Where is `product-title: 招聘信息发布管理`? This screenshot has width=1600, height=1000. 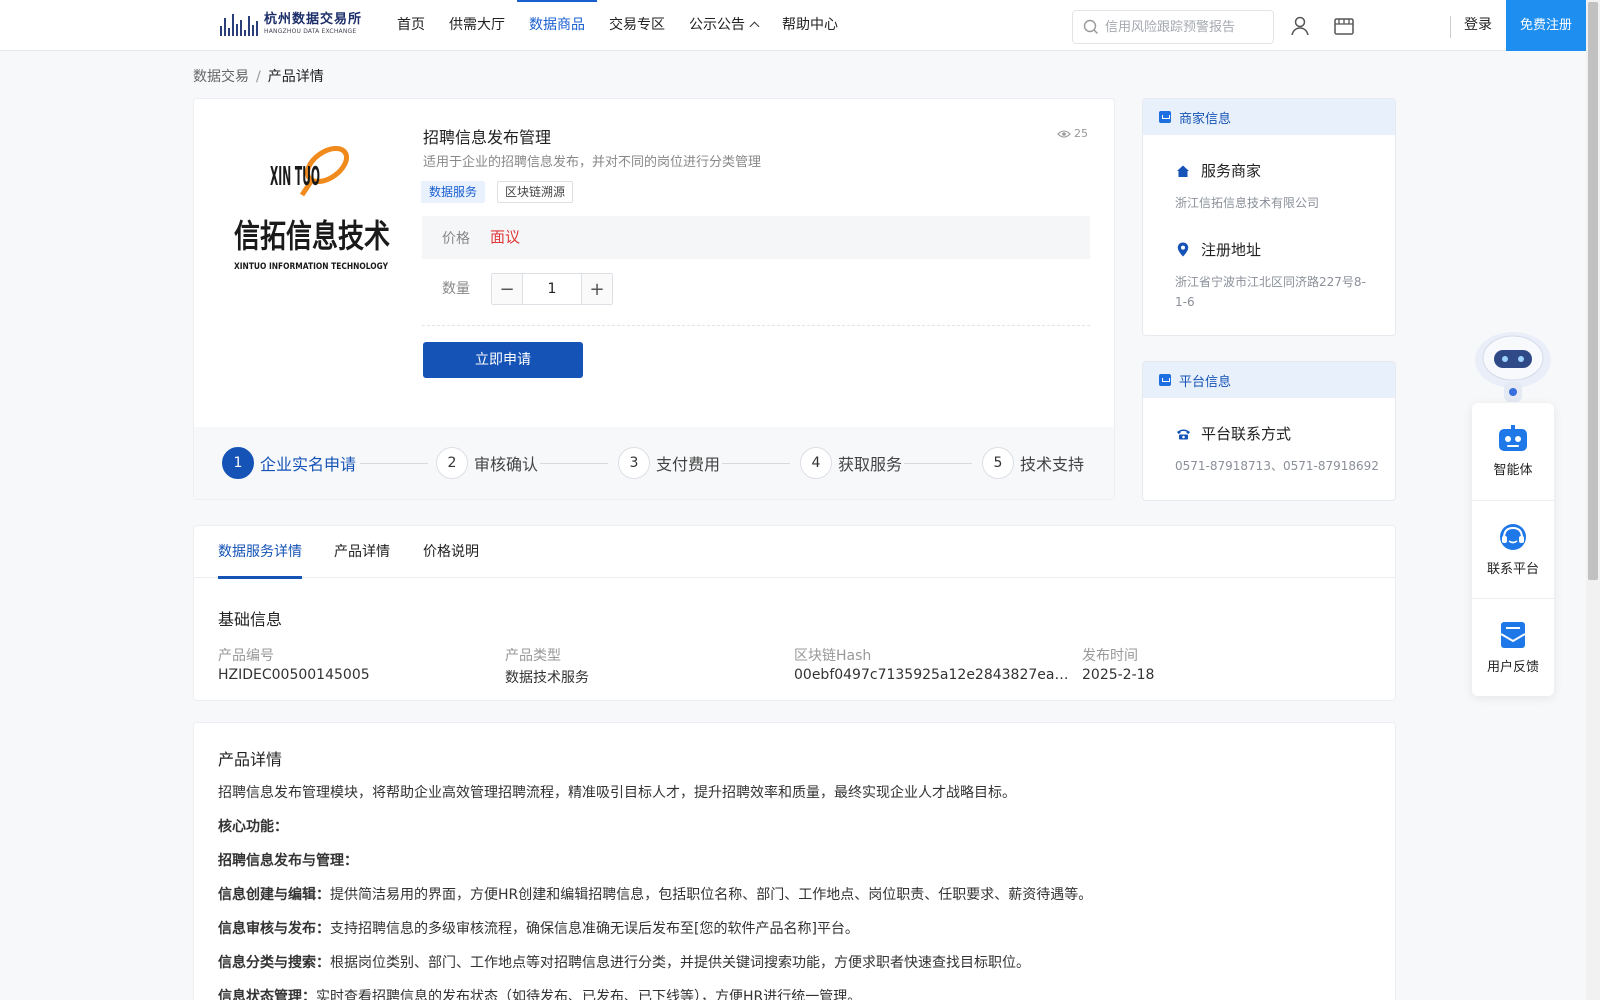 product-title: 招聘信息发布管理 is located at coordinates (487, 137).